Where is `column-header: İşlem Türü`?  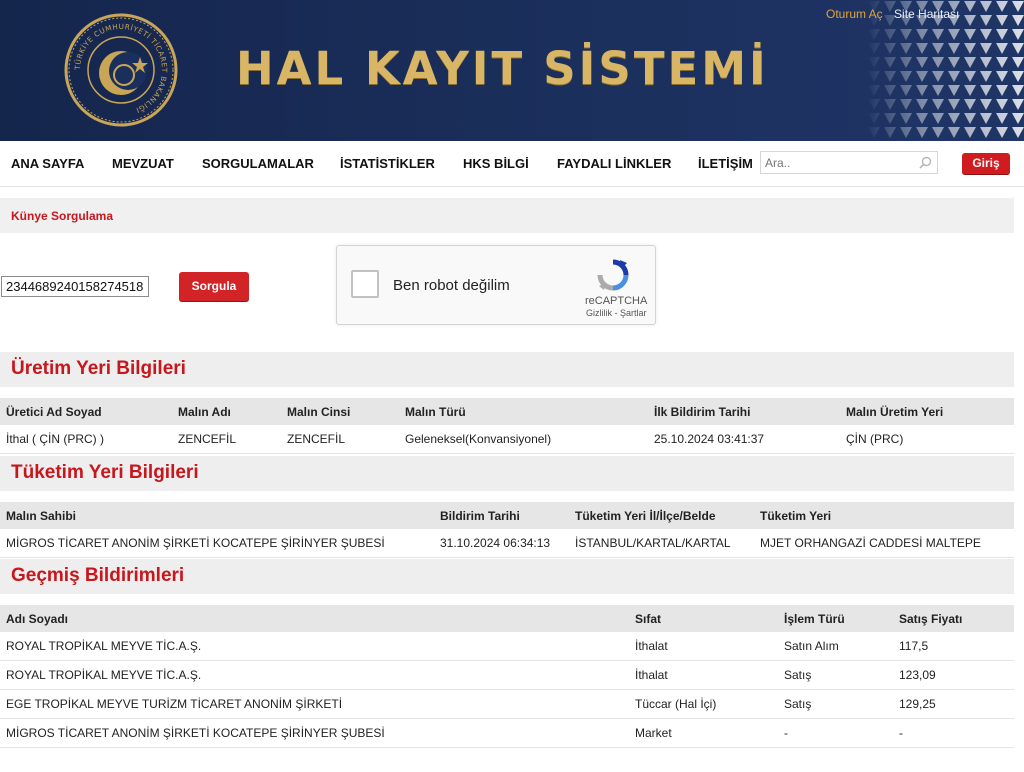 column-header: İşlem Türü is located at coordinates (835, 618).